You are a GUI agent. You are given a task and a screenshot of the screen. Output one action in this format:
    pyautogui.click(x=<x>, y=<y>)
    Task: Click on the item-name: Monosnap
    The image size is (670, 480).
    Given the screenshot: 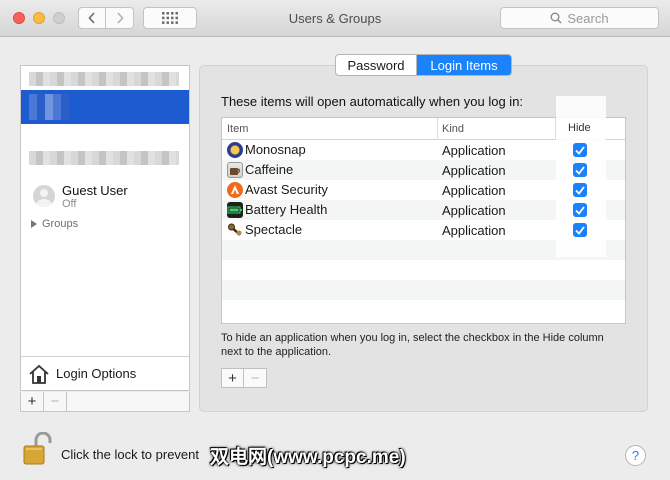 What is the action you would take?
    pyautogui.click(x=275, y=149)
    